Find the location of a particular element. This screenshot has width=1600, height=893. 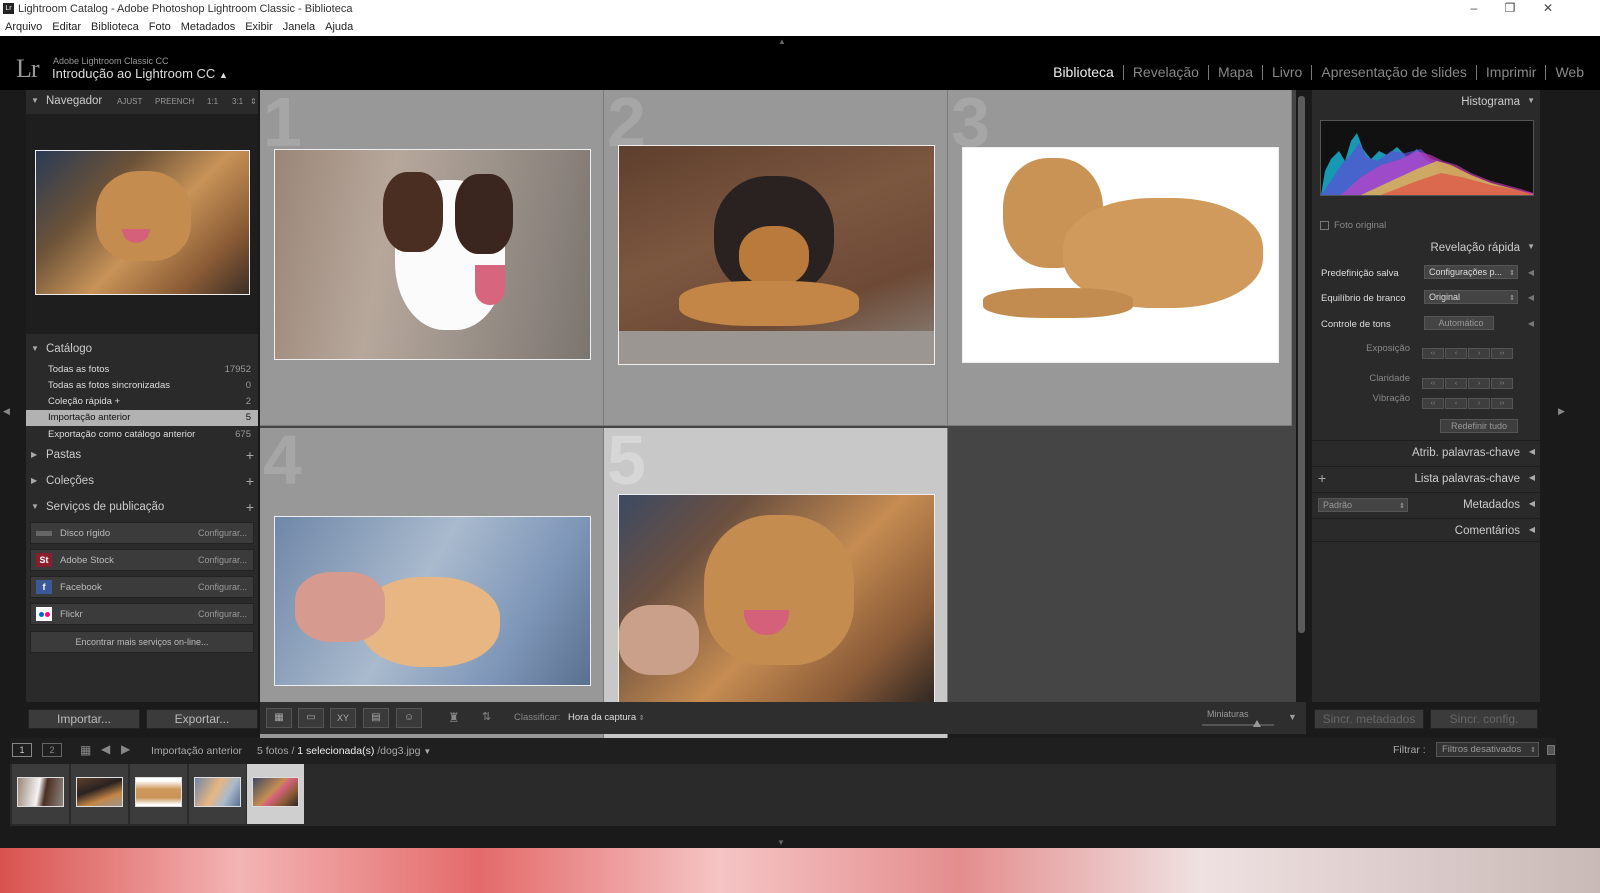

filter-select: Filtros desativados ⇕ is located at coordinates (1487, 749).